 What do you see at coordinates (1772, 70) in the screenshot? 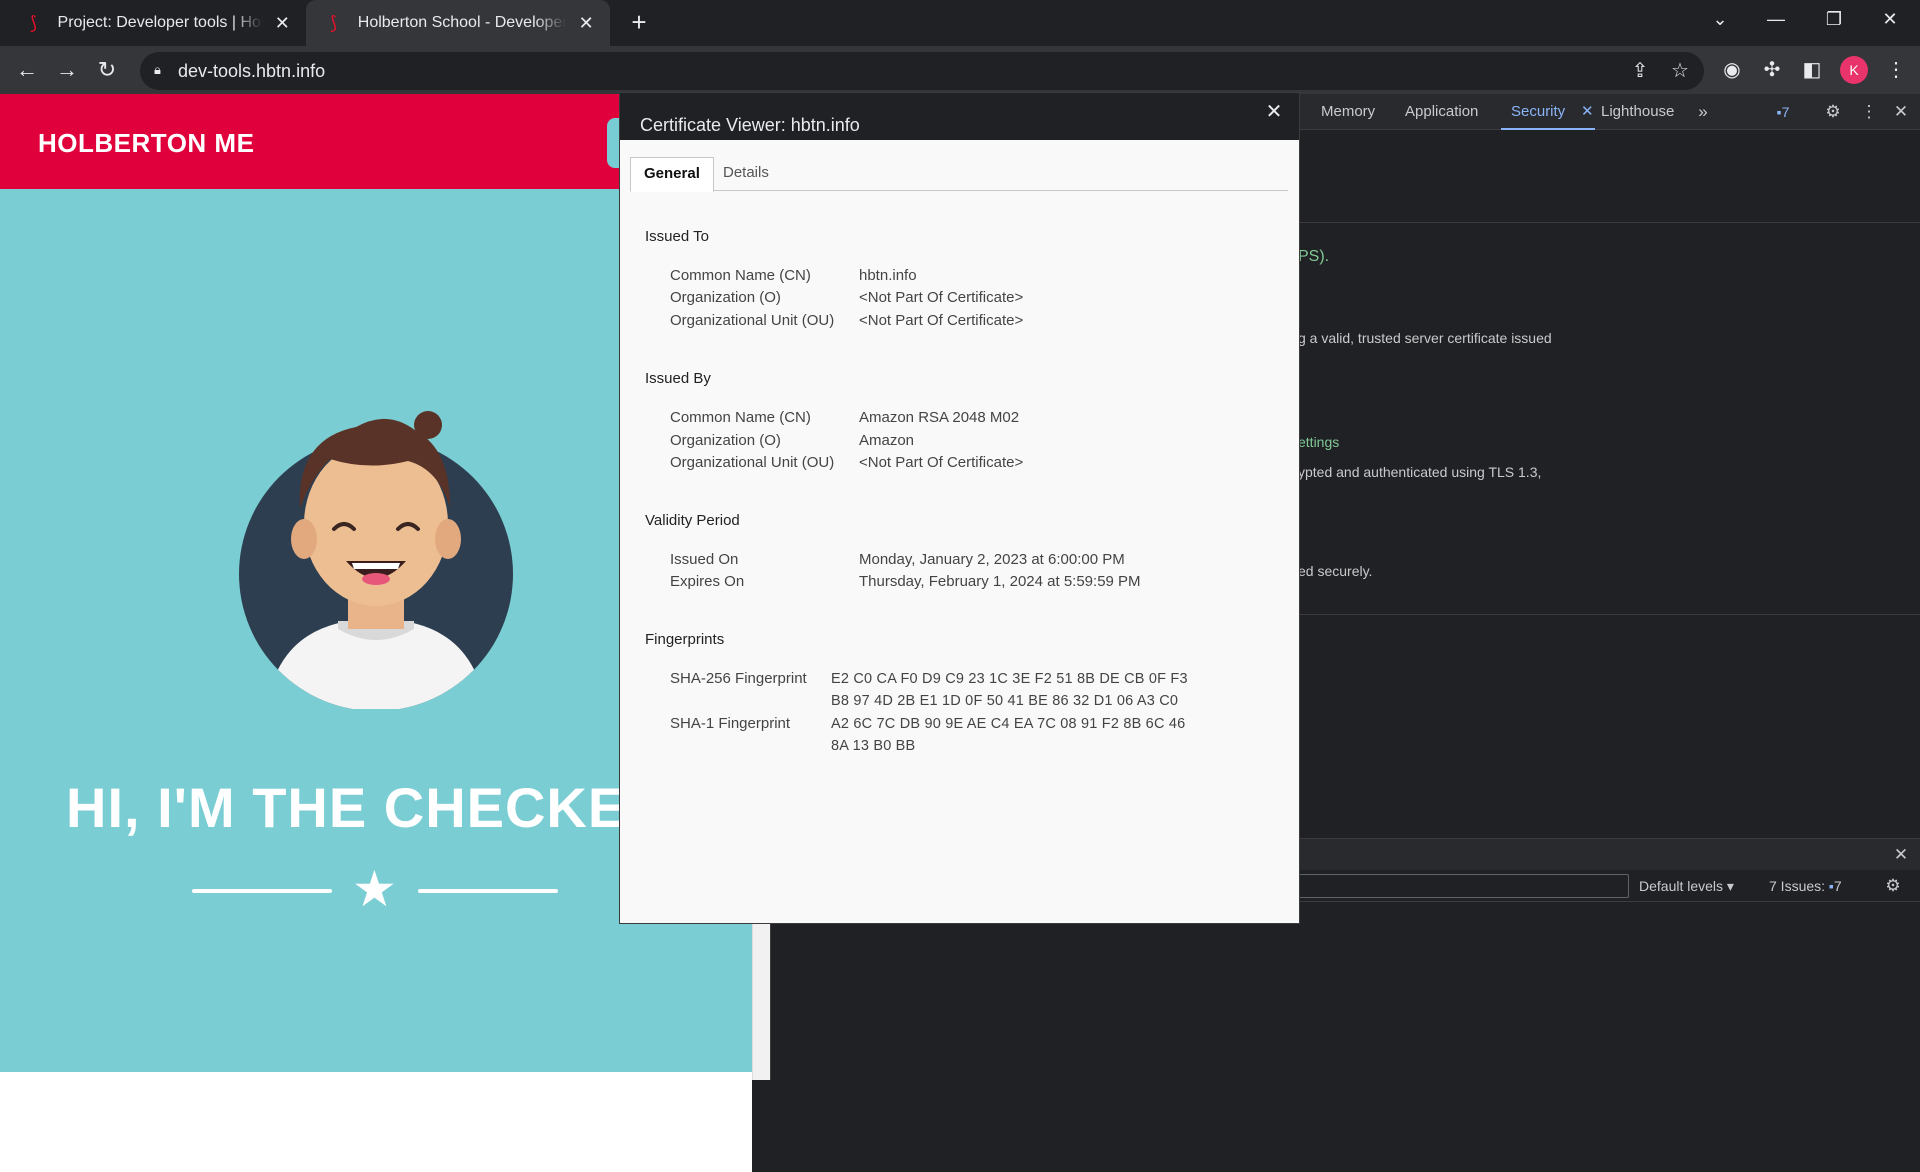
I see `extensions-puzzle-icon: ✣` at bounding box center [1772, 70].